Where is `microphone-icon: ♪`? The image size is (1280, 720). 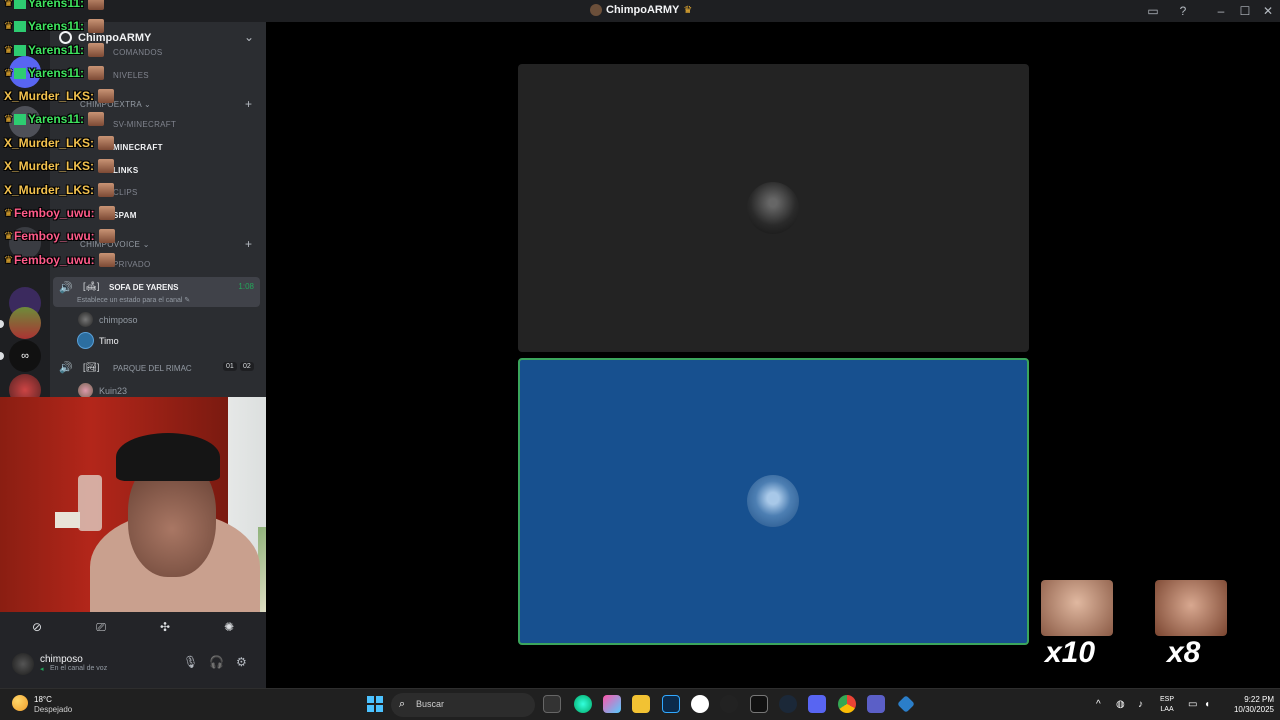 microphone-icon: ♪ is located at coordinates (1140, 704).